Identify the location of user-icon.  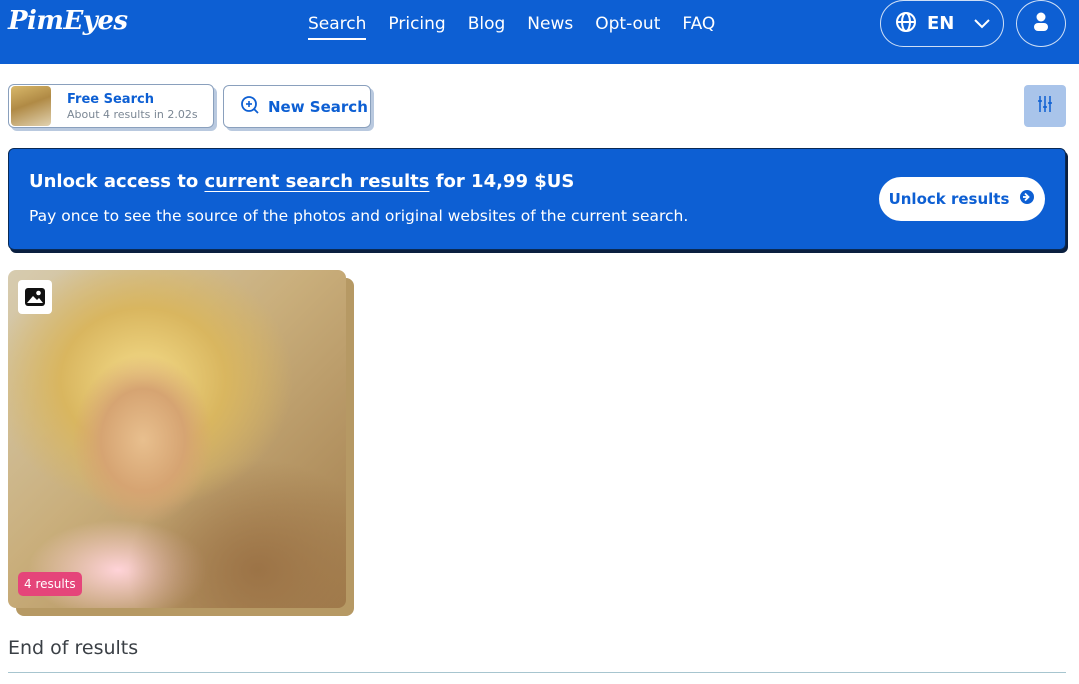
(1041, 24).